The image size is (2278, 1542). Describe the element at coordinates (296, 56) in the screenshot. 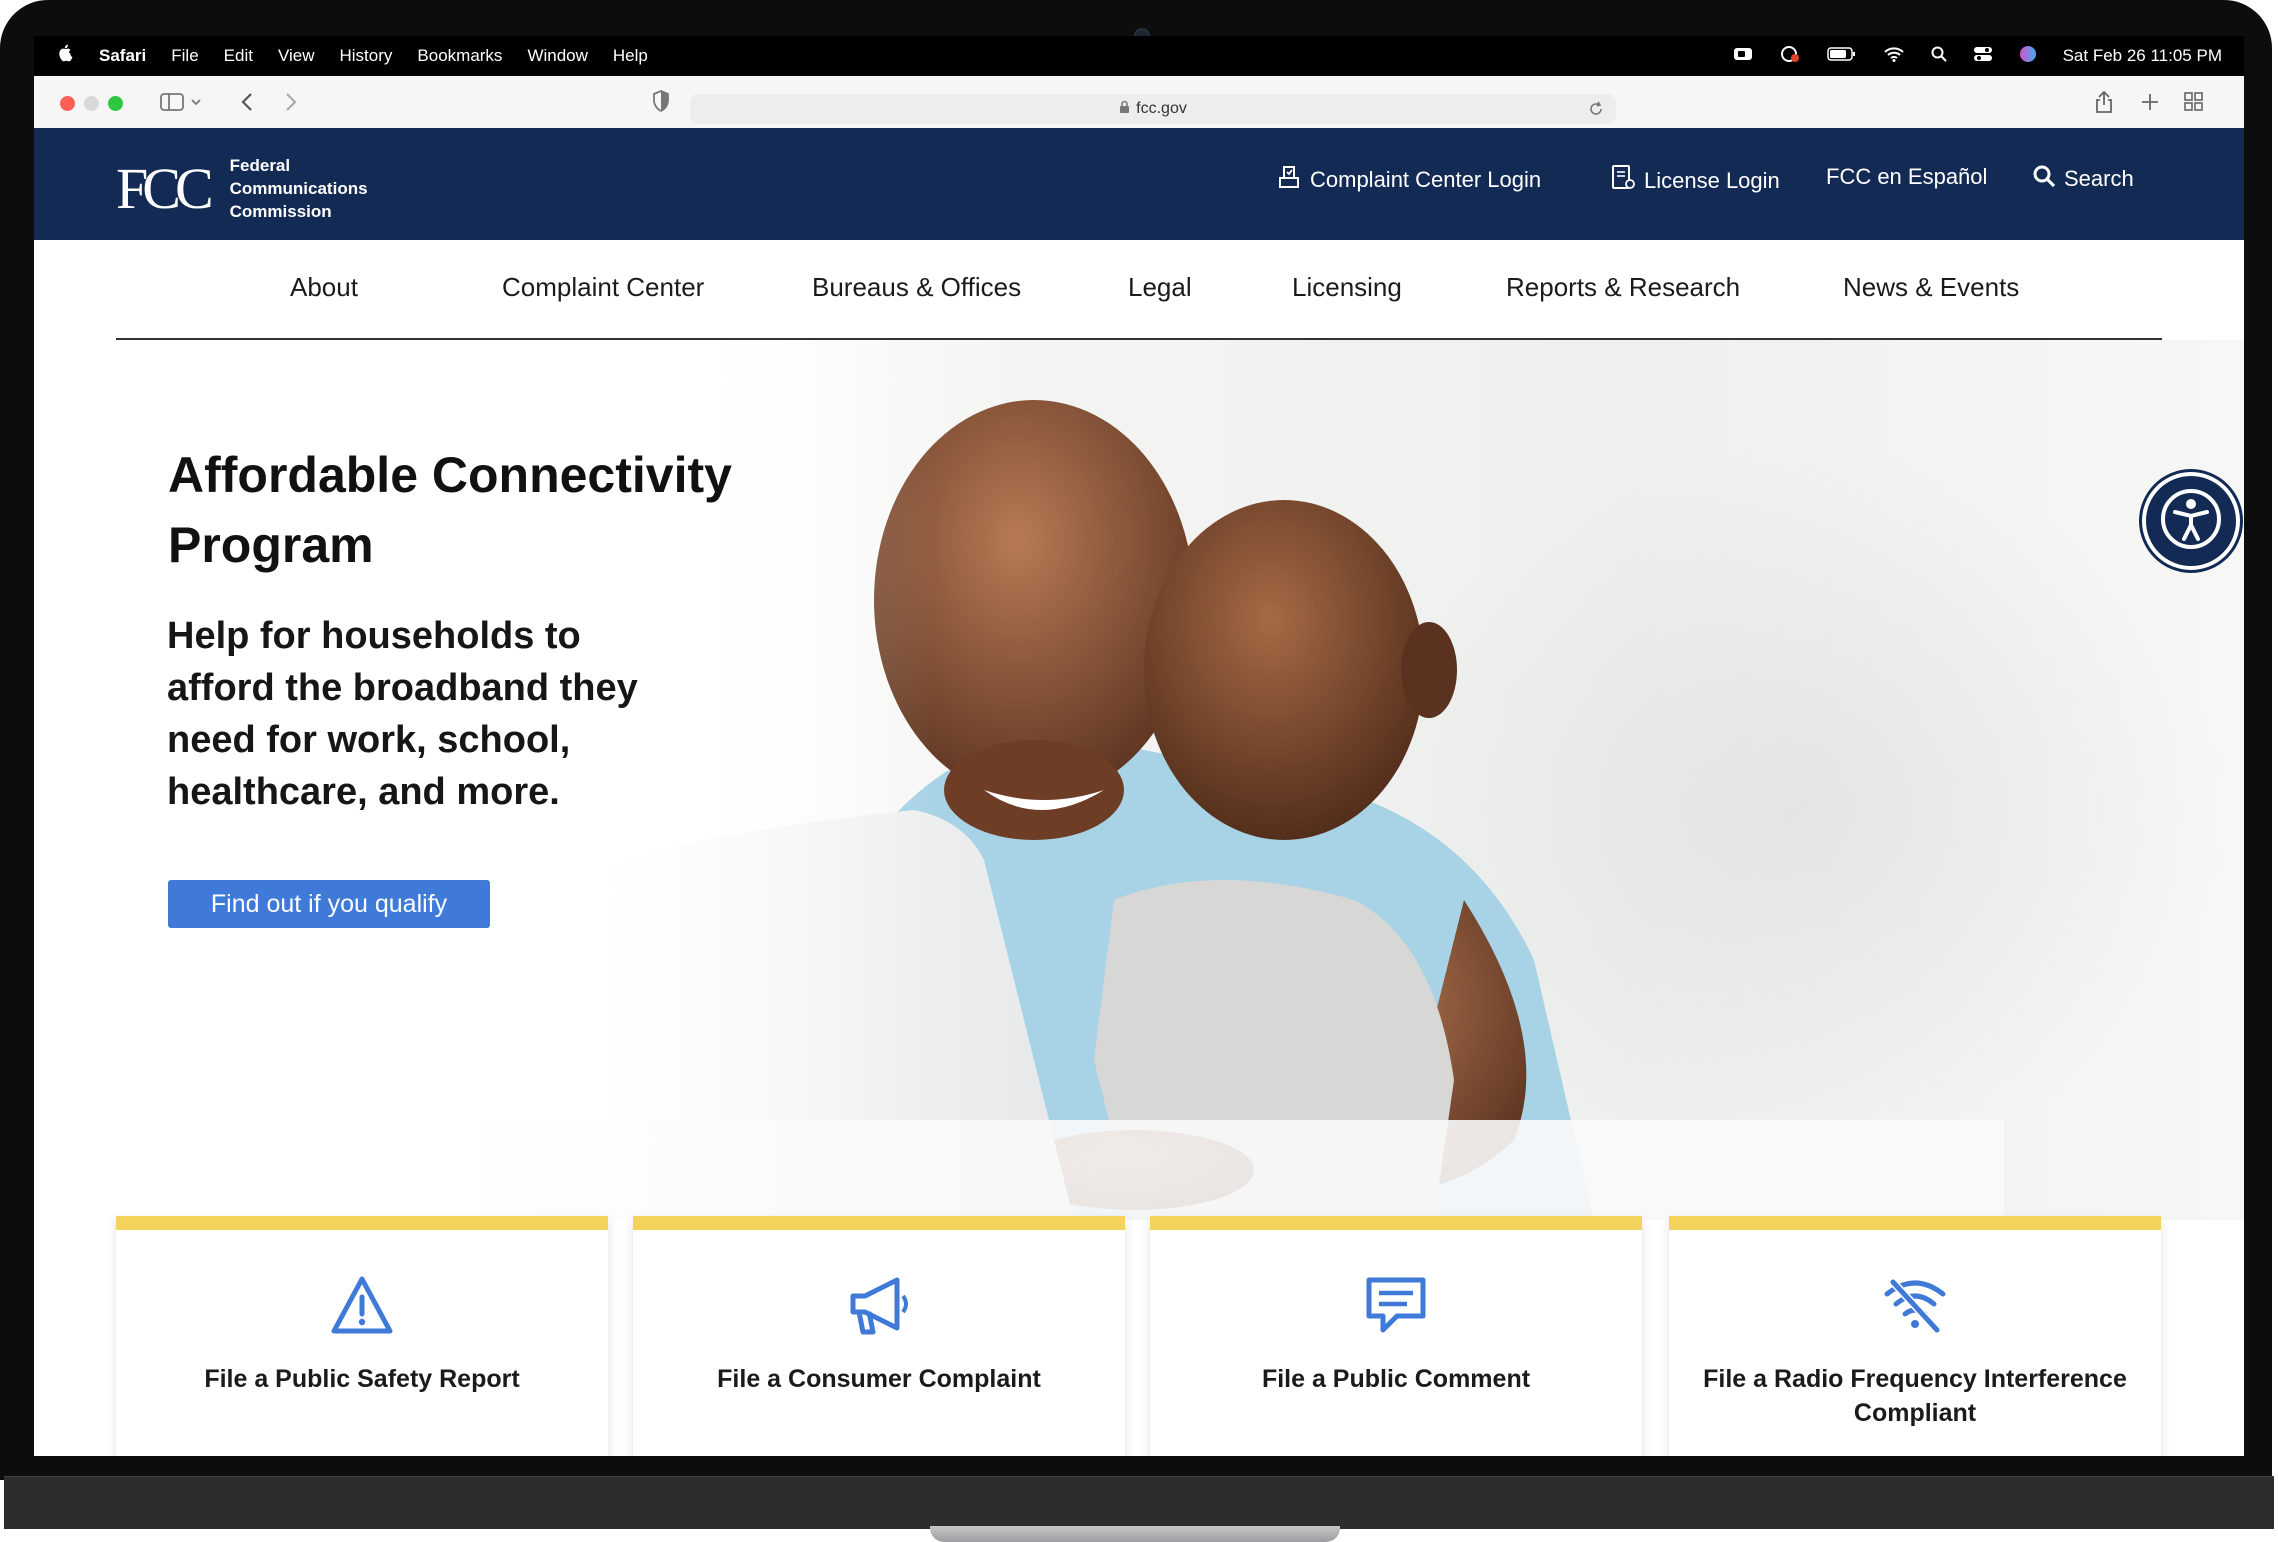

I see `menu-view: View` at that location.